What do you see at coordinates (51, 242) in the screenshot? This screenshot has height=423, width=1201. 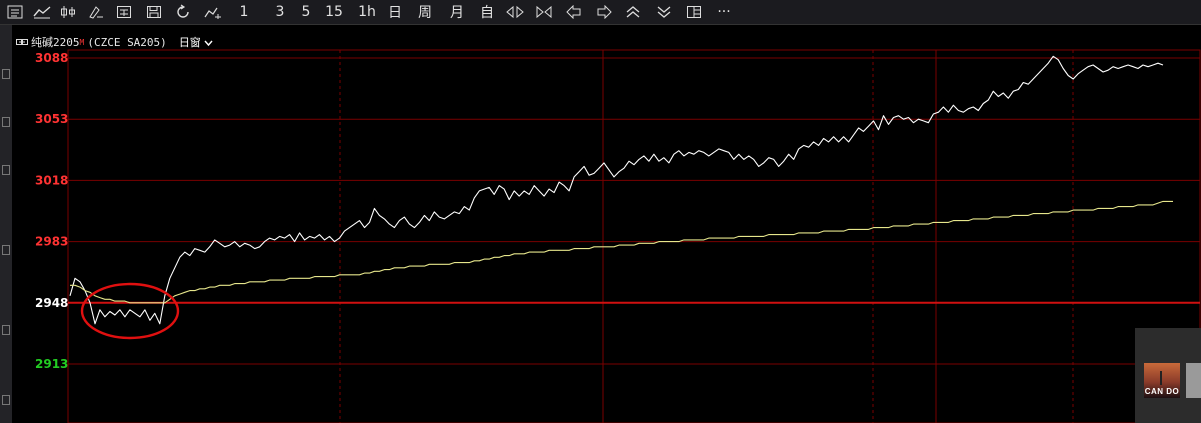 I see `y-tick-label: 2983` at bounding box center [51, 242].